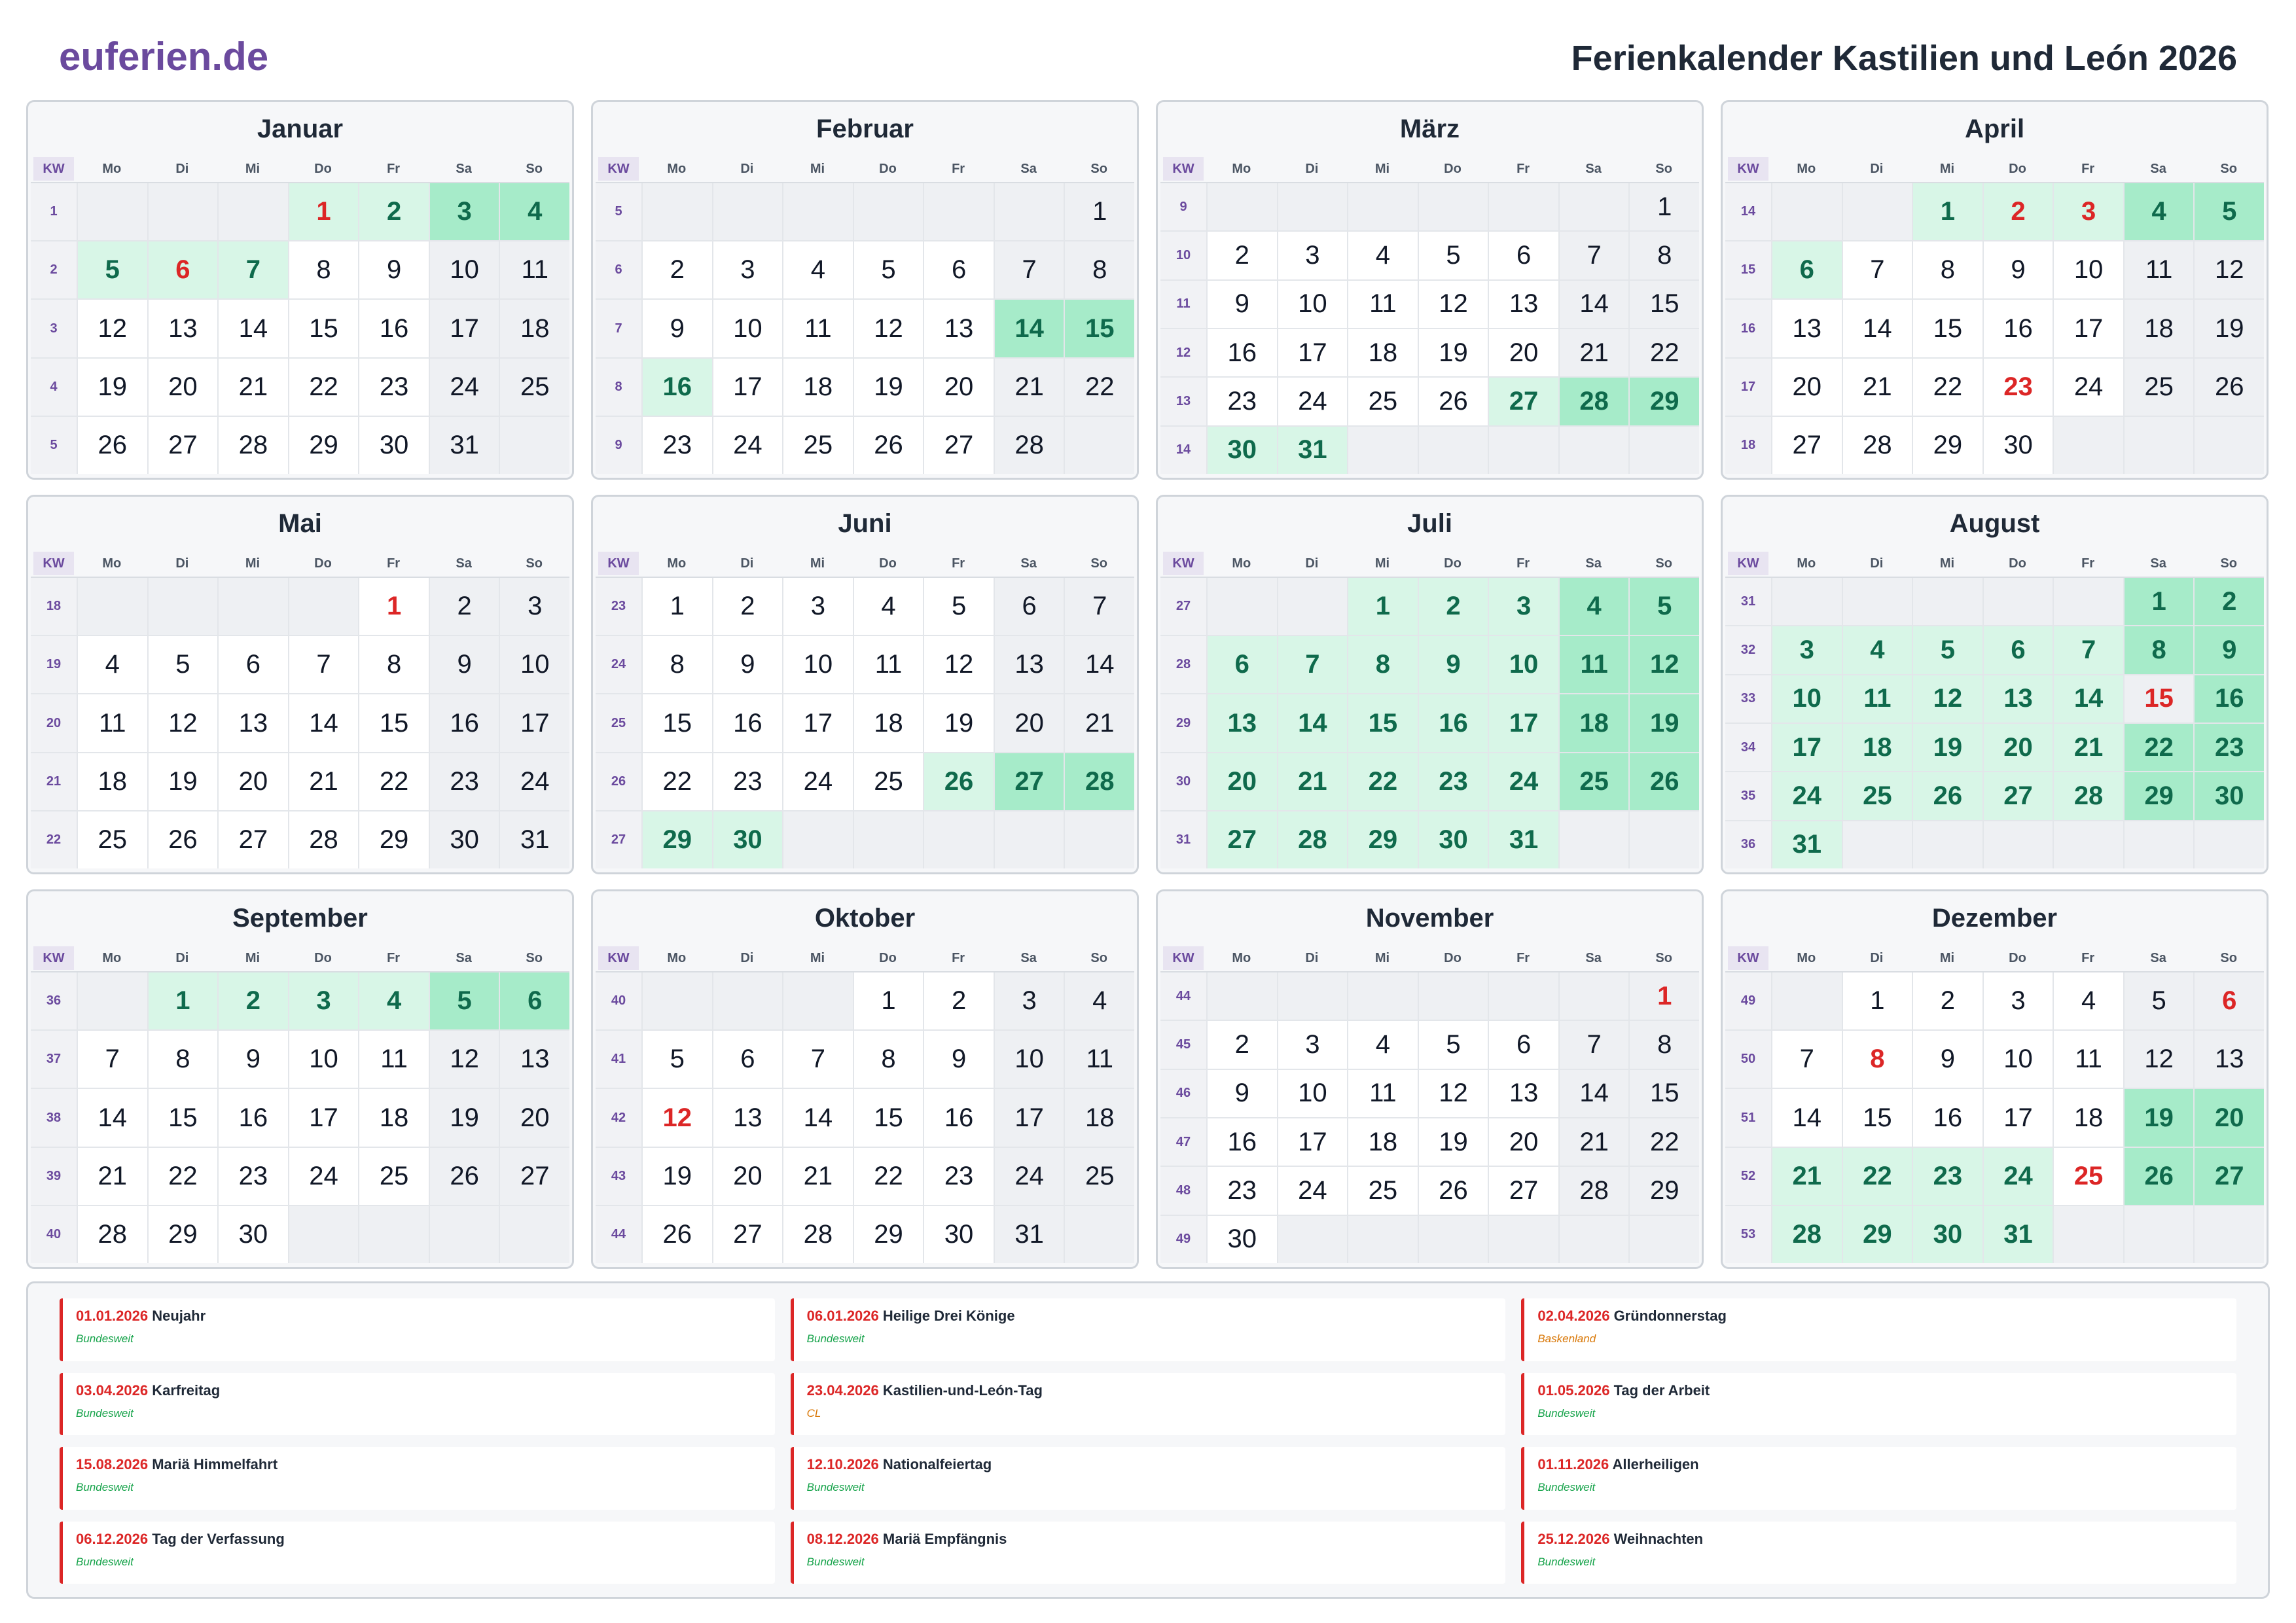 The width and height of the screenshot is (2296, 1623). I want to click on day-cell: 4, so click(2088, 1001).